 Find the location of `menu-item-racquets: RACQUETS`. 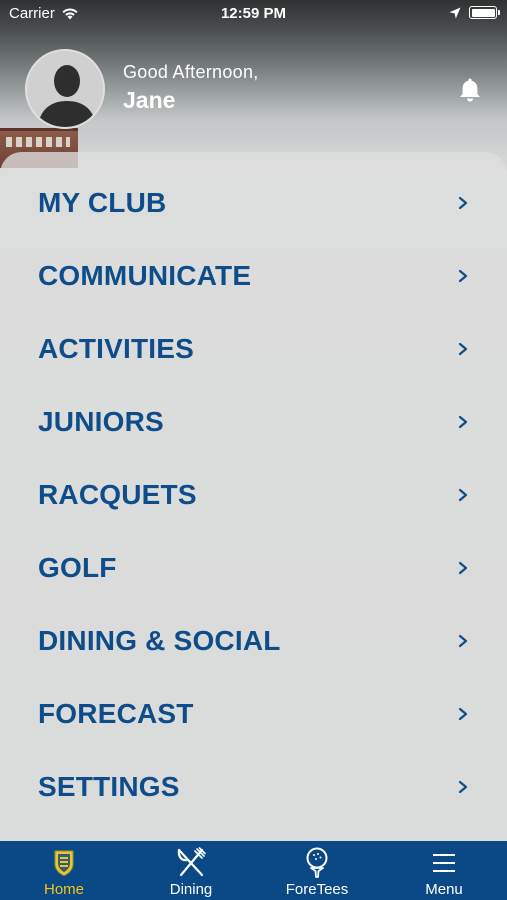

menu-item-racquets: RACQUETS is located at coordinates (253, 494).